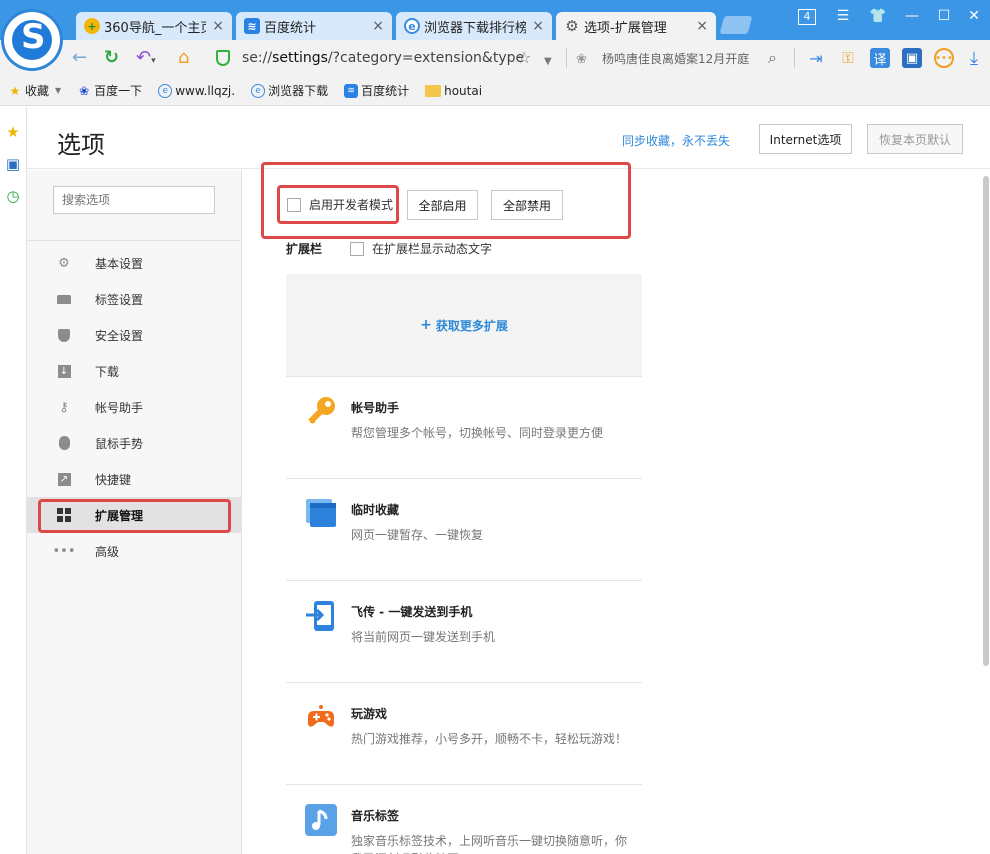 The height and width of the screenshot is (854, 990). I want to click on tab-icon, so click(64, 299).